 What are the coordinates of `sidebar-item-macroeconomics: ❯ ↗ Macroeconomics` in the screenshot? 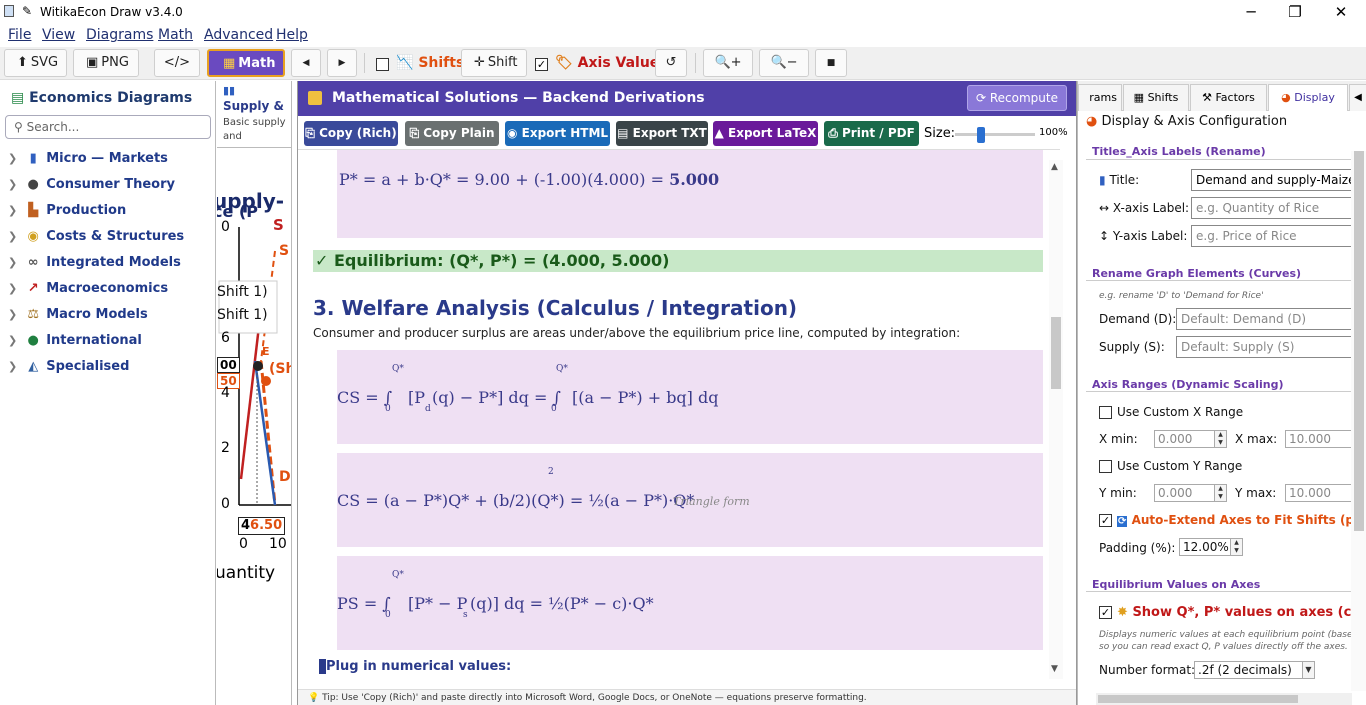 It's located at (88, 289).